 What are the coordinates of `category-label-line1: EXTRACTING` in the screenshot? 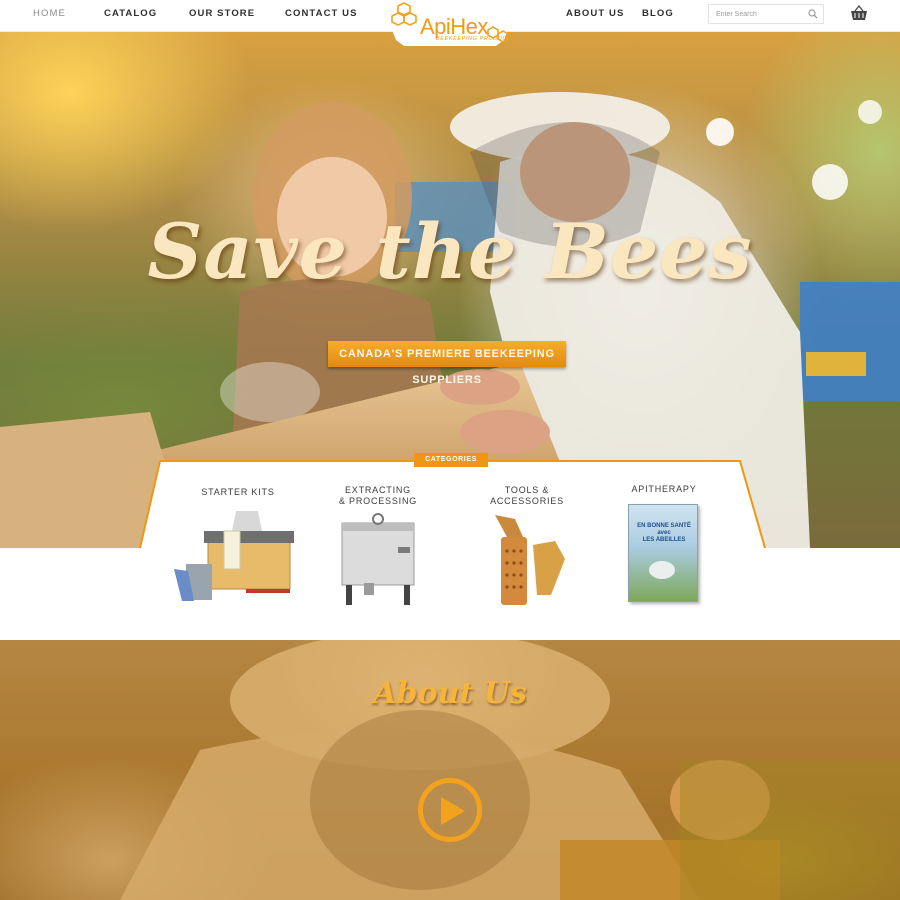 It's located at (377, 490).